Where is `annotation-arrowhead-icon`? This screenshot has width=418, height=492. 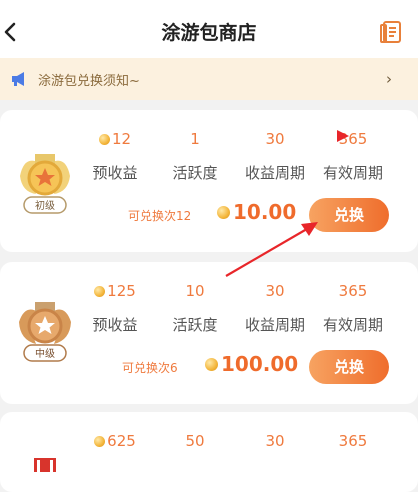 annotation-arrowhead-icon is located at coordinates (309, 229).